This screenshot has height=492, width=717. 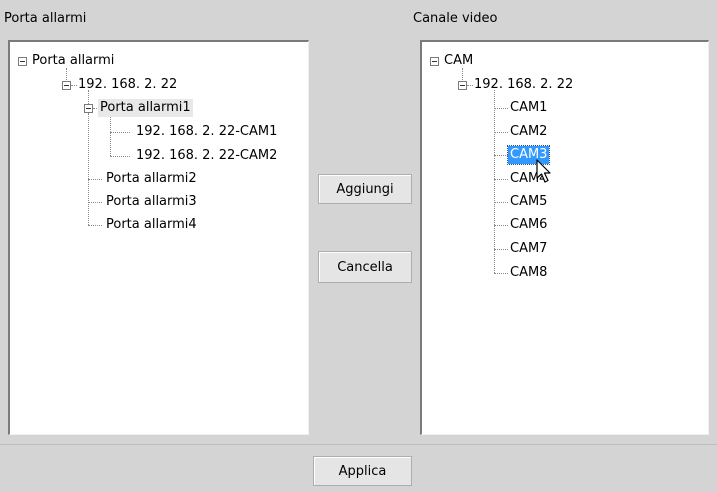 I want to click on tree-node-port1: Porta allarmi1, so click(x=145, y=108).